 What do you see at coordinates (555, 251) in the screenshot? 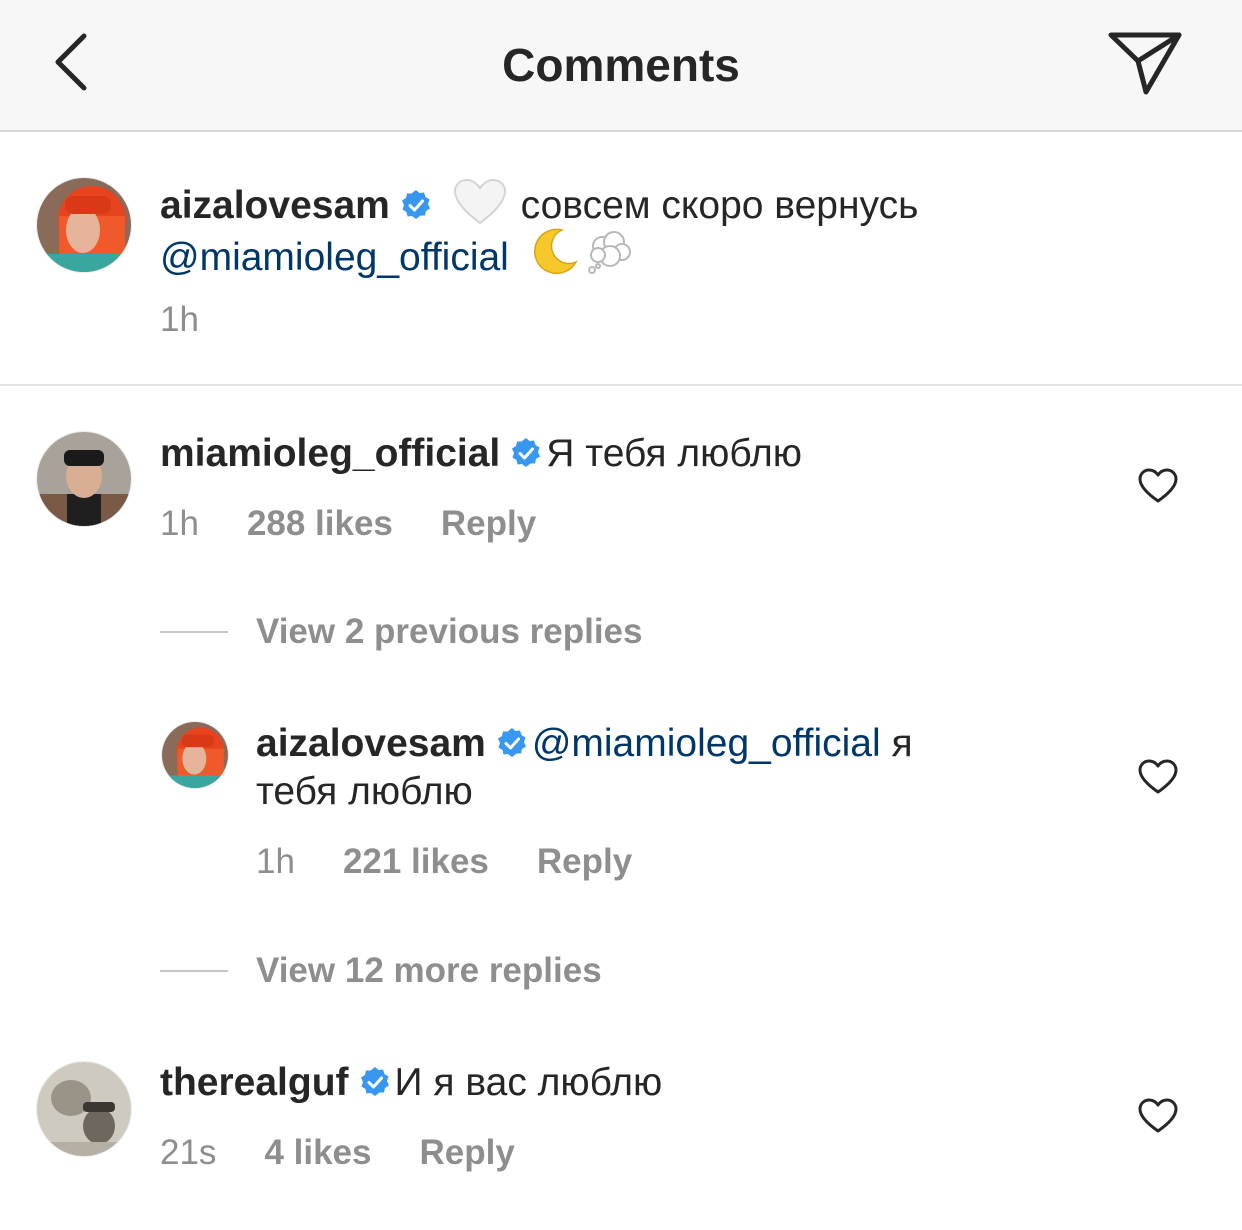
I see `crescent-moon-emoji` at bounding box center [555, 251].